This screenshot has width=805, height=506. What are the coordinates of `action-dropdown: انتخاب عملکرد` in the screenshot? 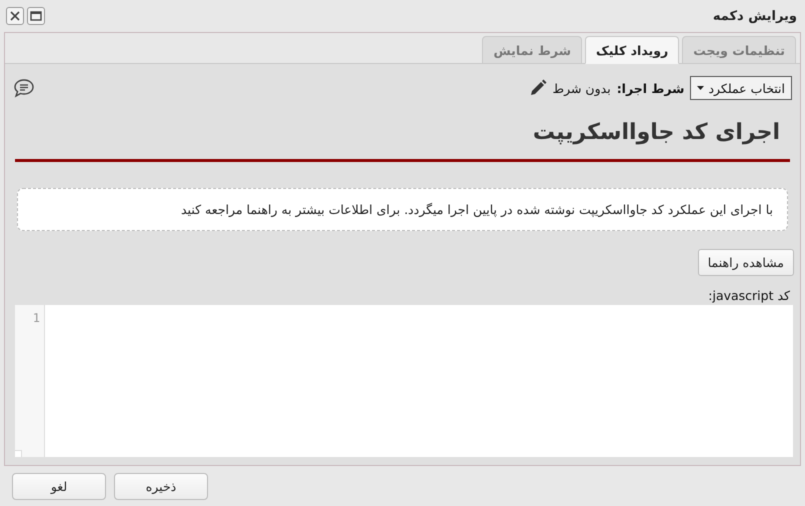 It's located at (741, 88).